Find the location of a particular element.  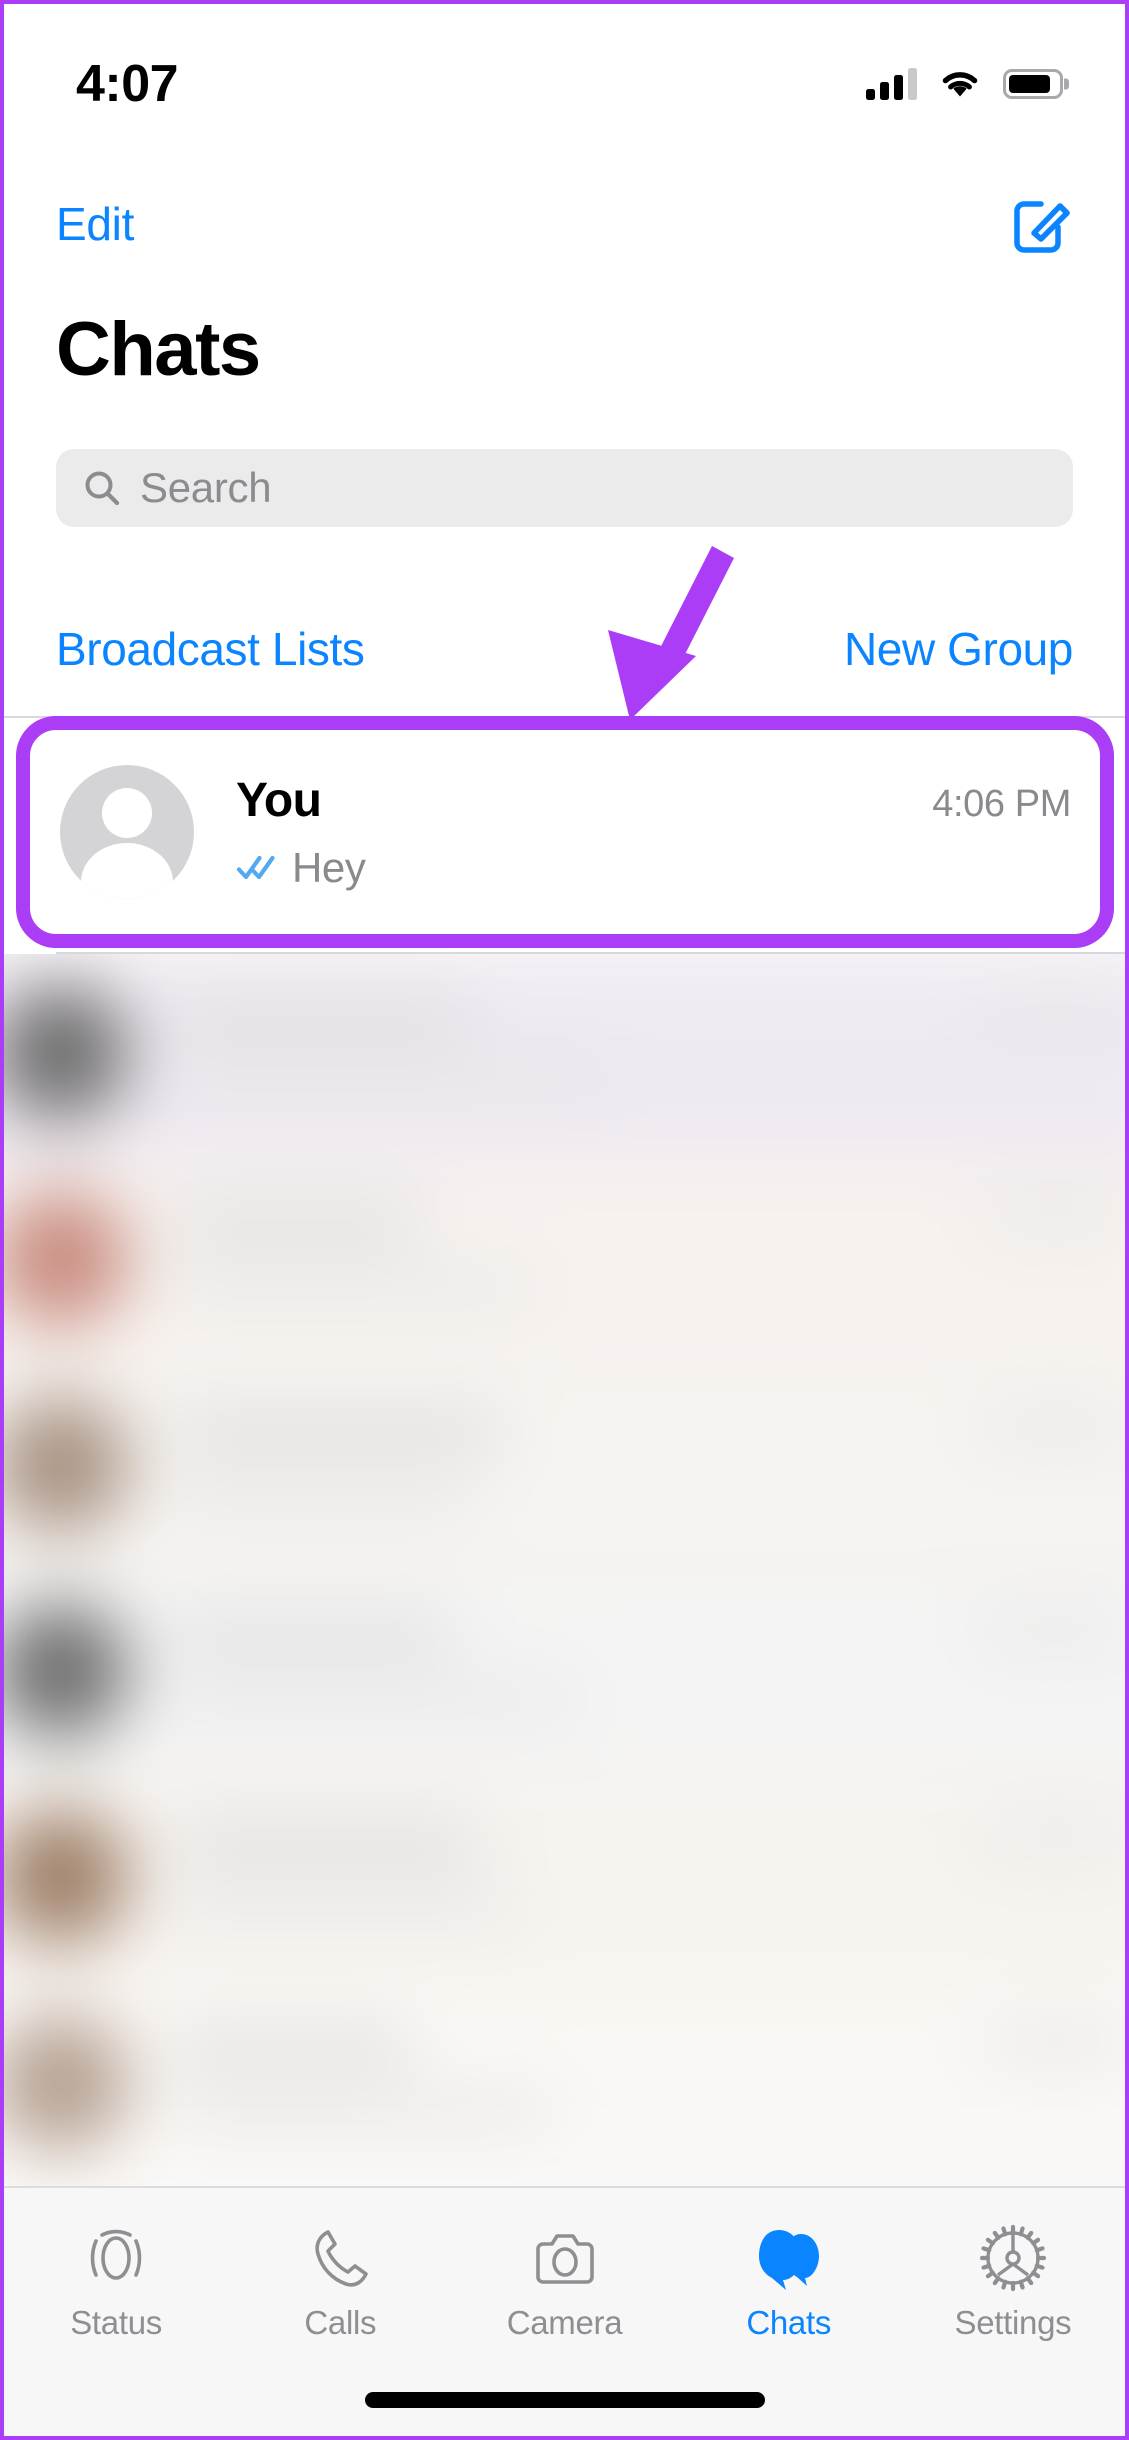

status-rings-icon is located at coordinates (116, 2254).